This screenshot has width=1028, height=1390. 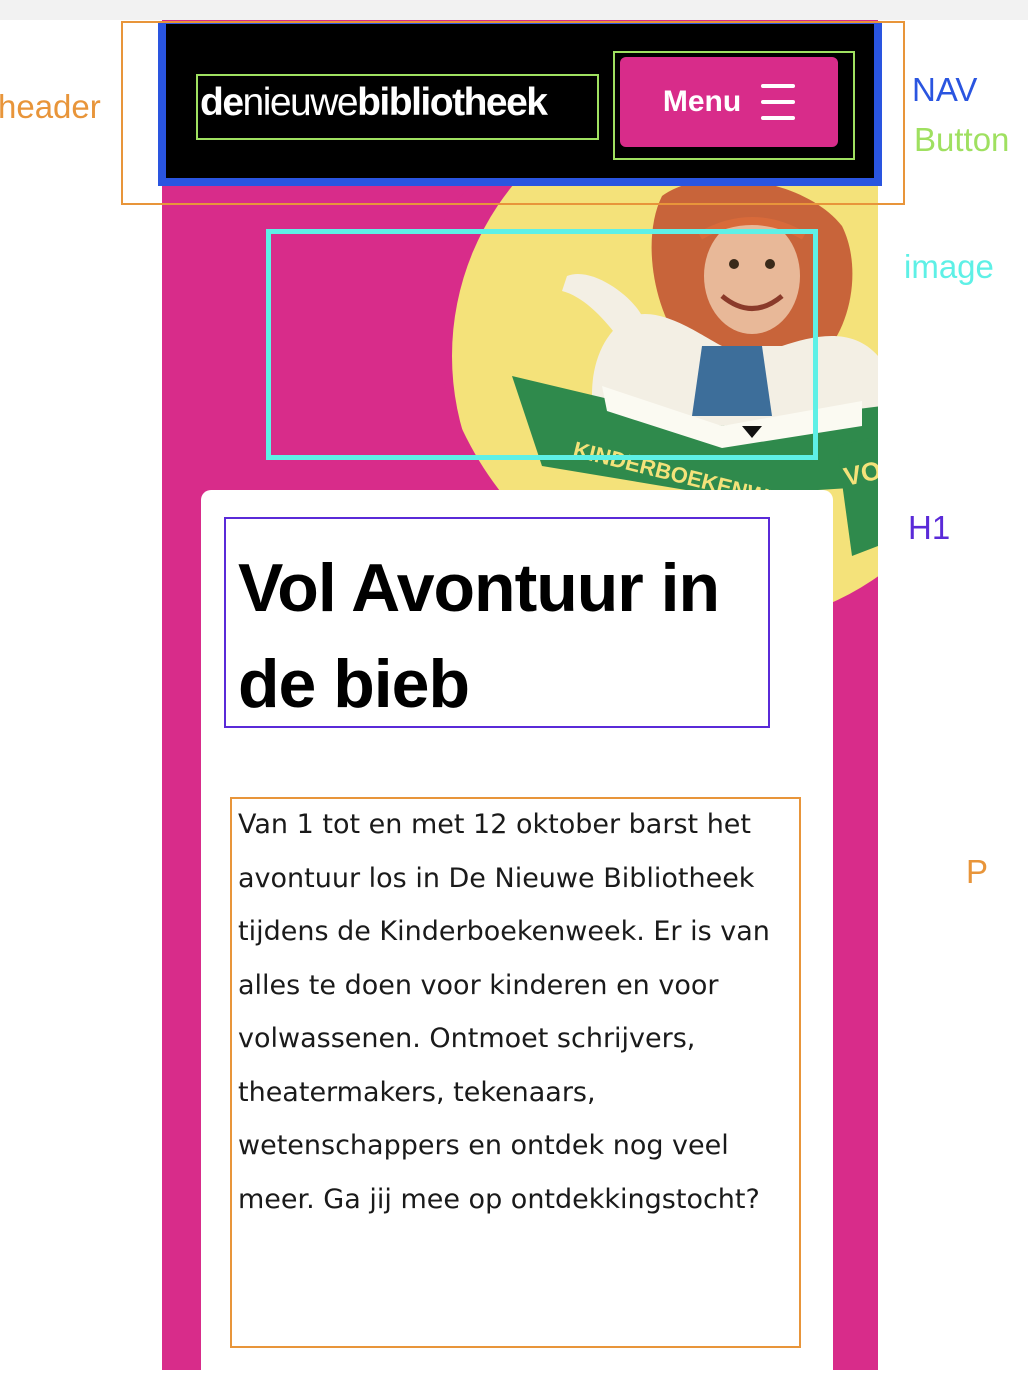 I want to click on logo-annotation-box, so click(x=397, y=107).